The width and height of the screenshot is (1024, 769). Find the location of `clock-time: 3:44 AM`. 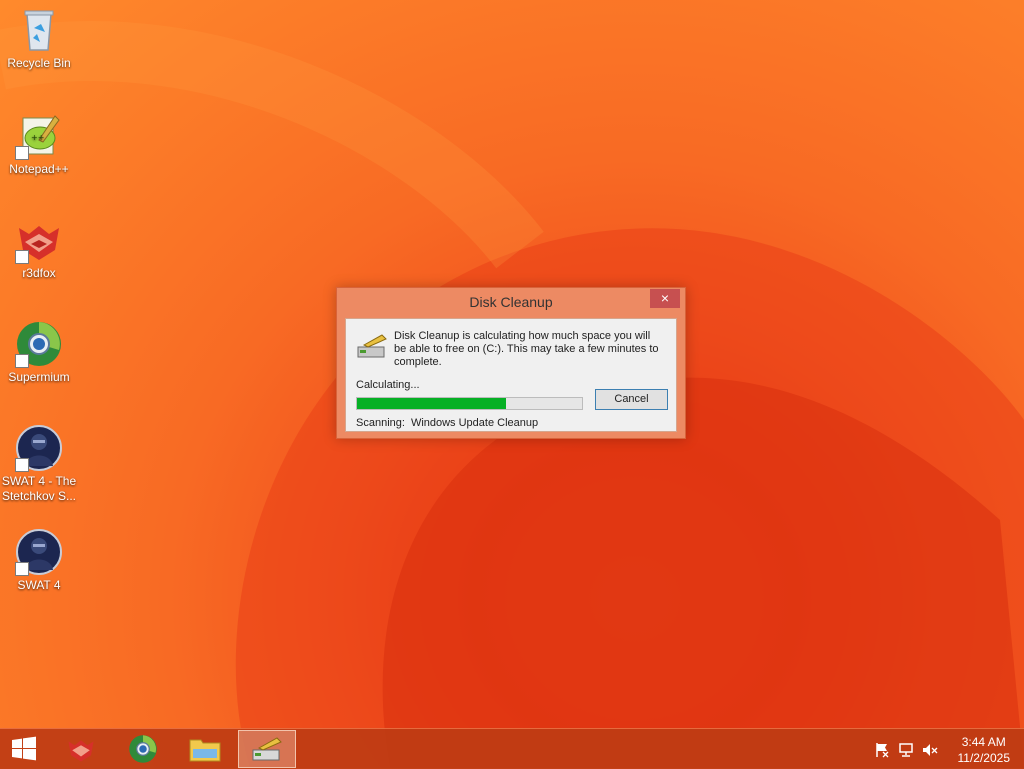

clock-time: 3:44 AM is located at coordinates (983, 742).